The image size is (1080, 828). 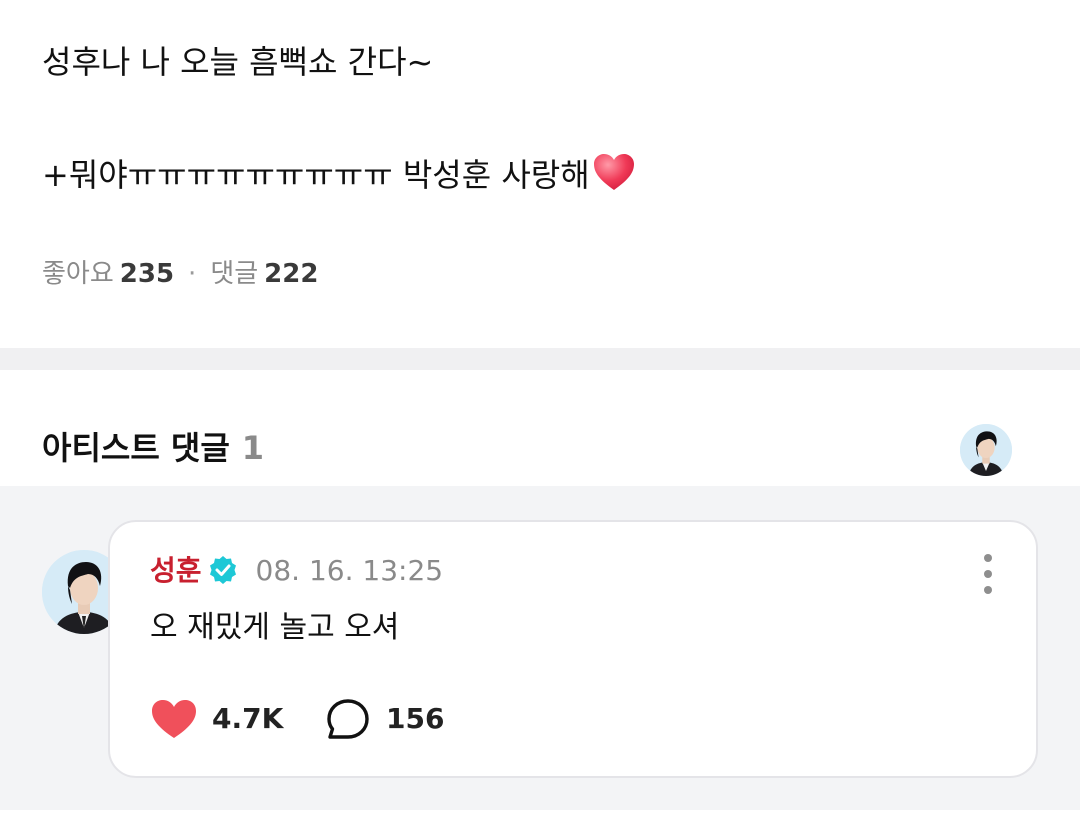 I want to click on post-text-line-1: 성후나 나 오늘 흠뻑쇼 간다~, so click(x=238, y=62).